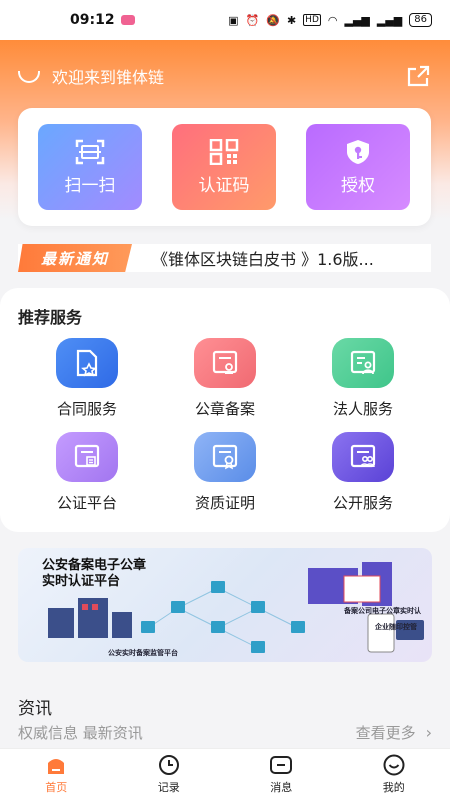 The height and width of the screenshot is (800, 450). What do you see at coordinates (225, 20) in the screenshot?
I see `status-bar: 09:12 ▣ ⏰ 🔕 ✱ HD ◠ ▂▄▆ ▂▄▆ 86` at bounding box center [225, 20].